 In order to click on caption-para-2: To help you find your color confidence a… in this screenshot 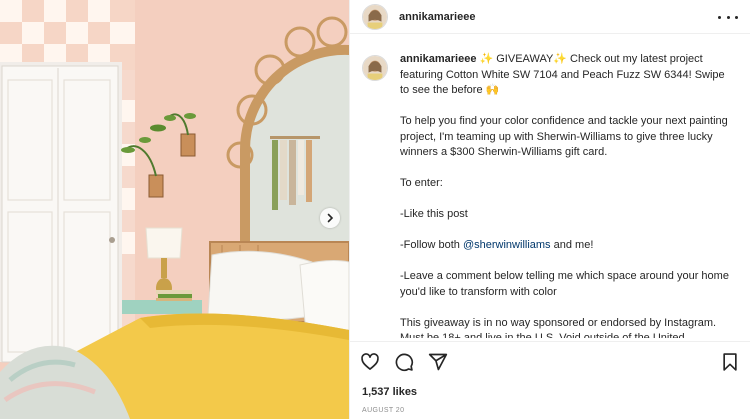, I will do `click(564, 136)`.